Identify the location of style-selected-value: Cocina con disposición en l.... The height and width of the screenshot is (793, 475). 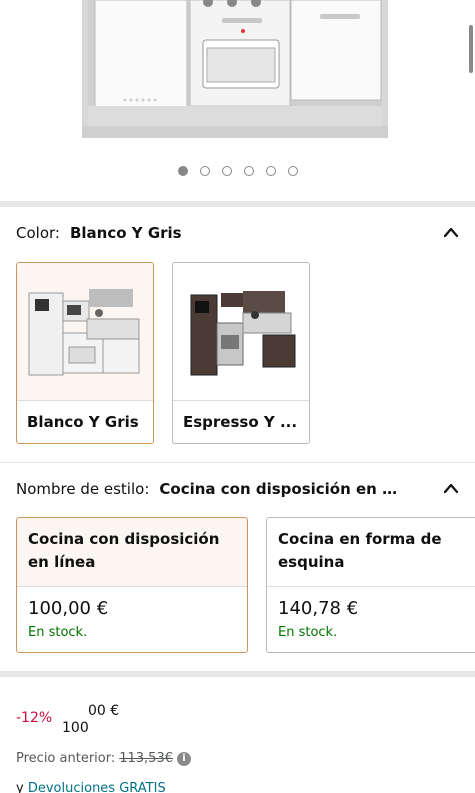
(279, 489).